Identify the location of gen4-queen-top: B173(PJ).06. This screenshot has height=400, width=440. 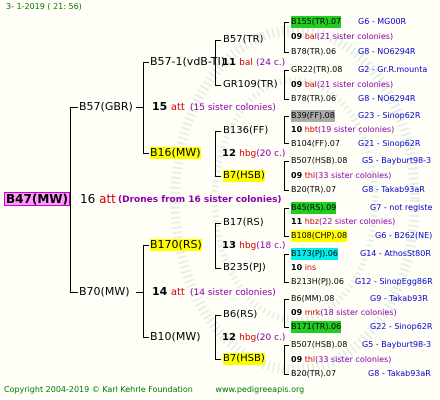
(314, 254).